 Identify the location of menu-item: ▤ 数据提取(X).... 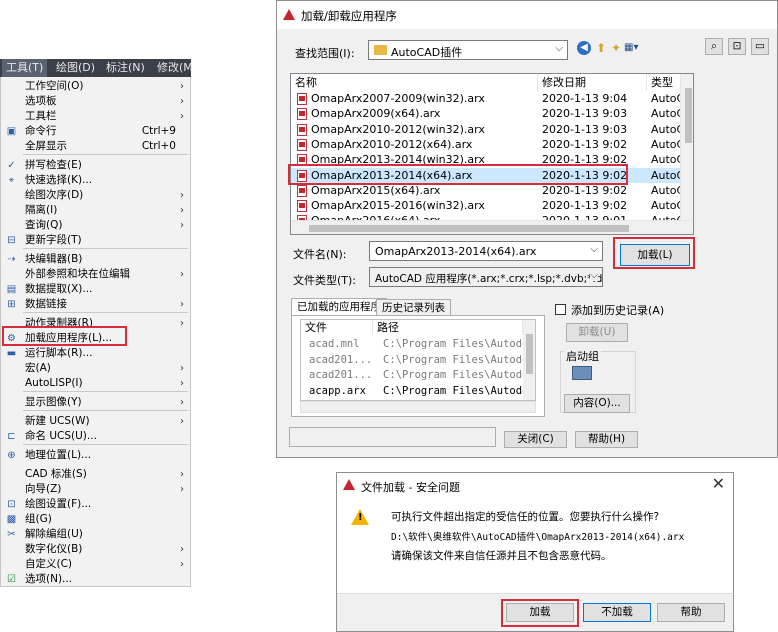
(95, 289).